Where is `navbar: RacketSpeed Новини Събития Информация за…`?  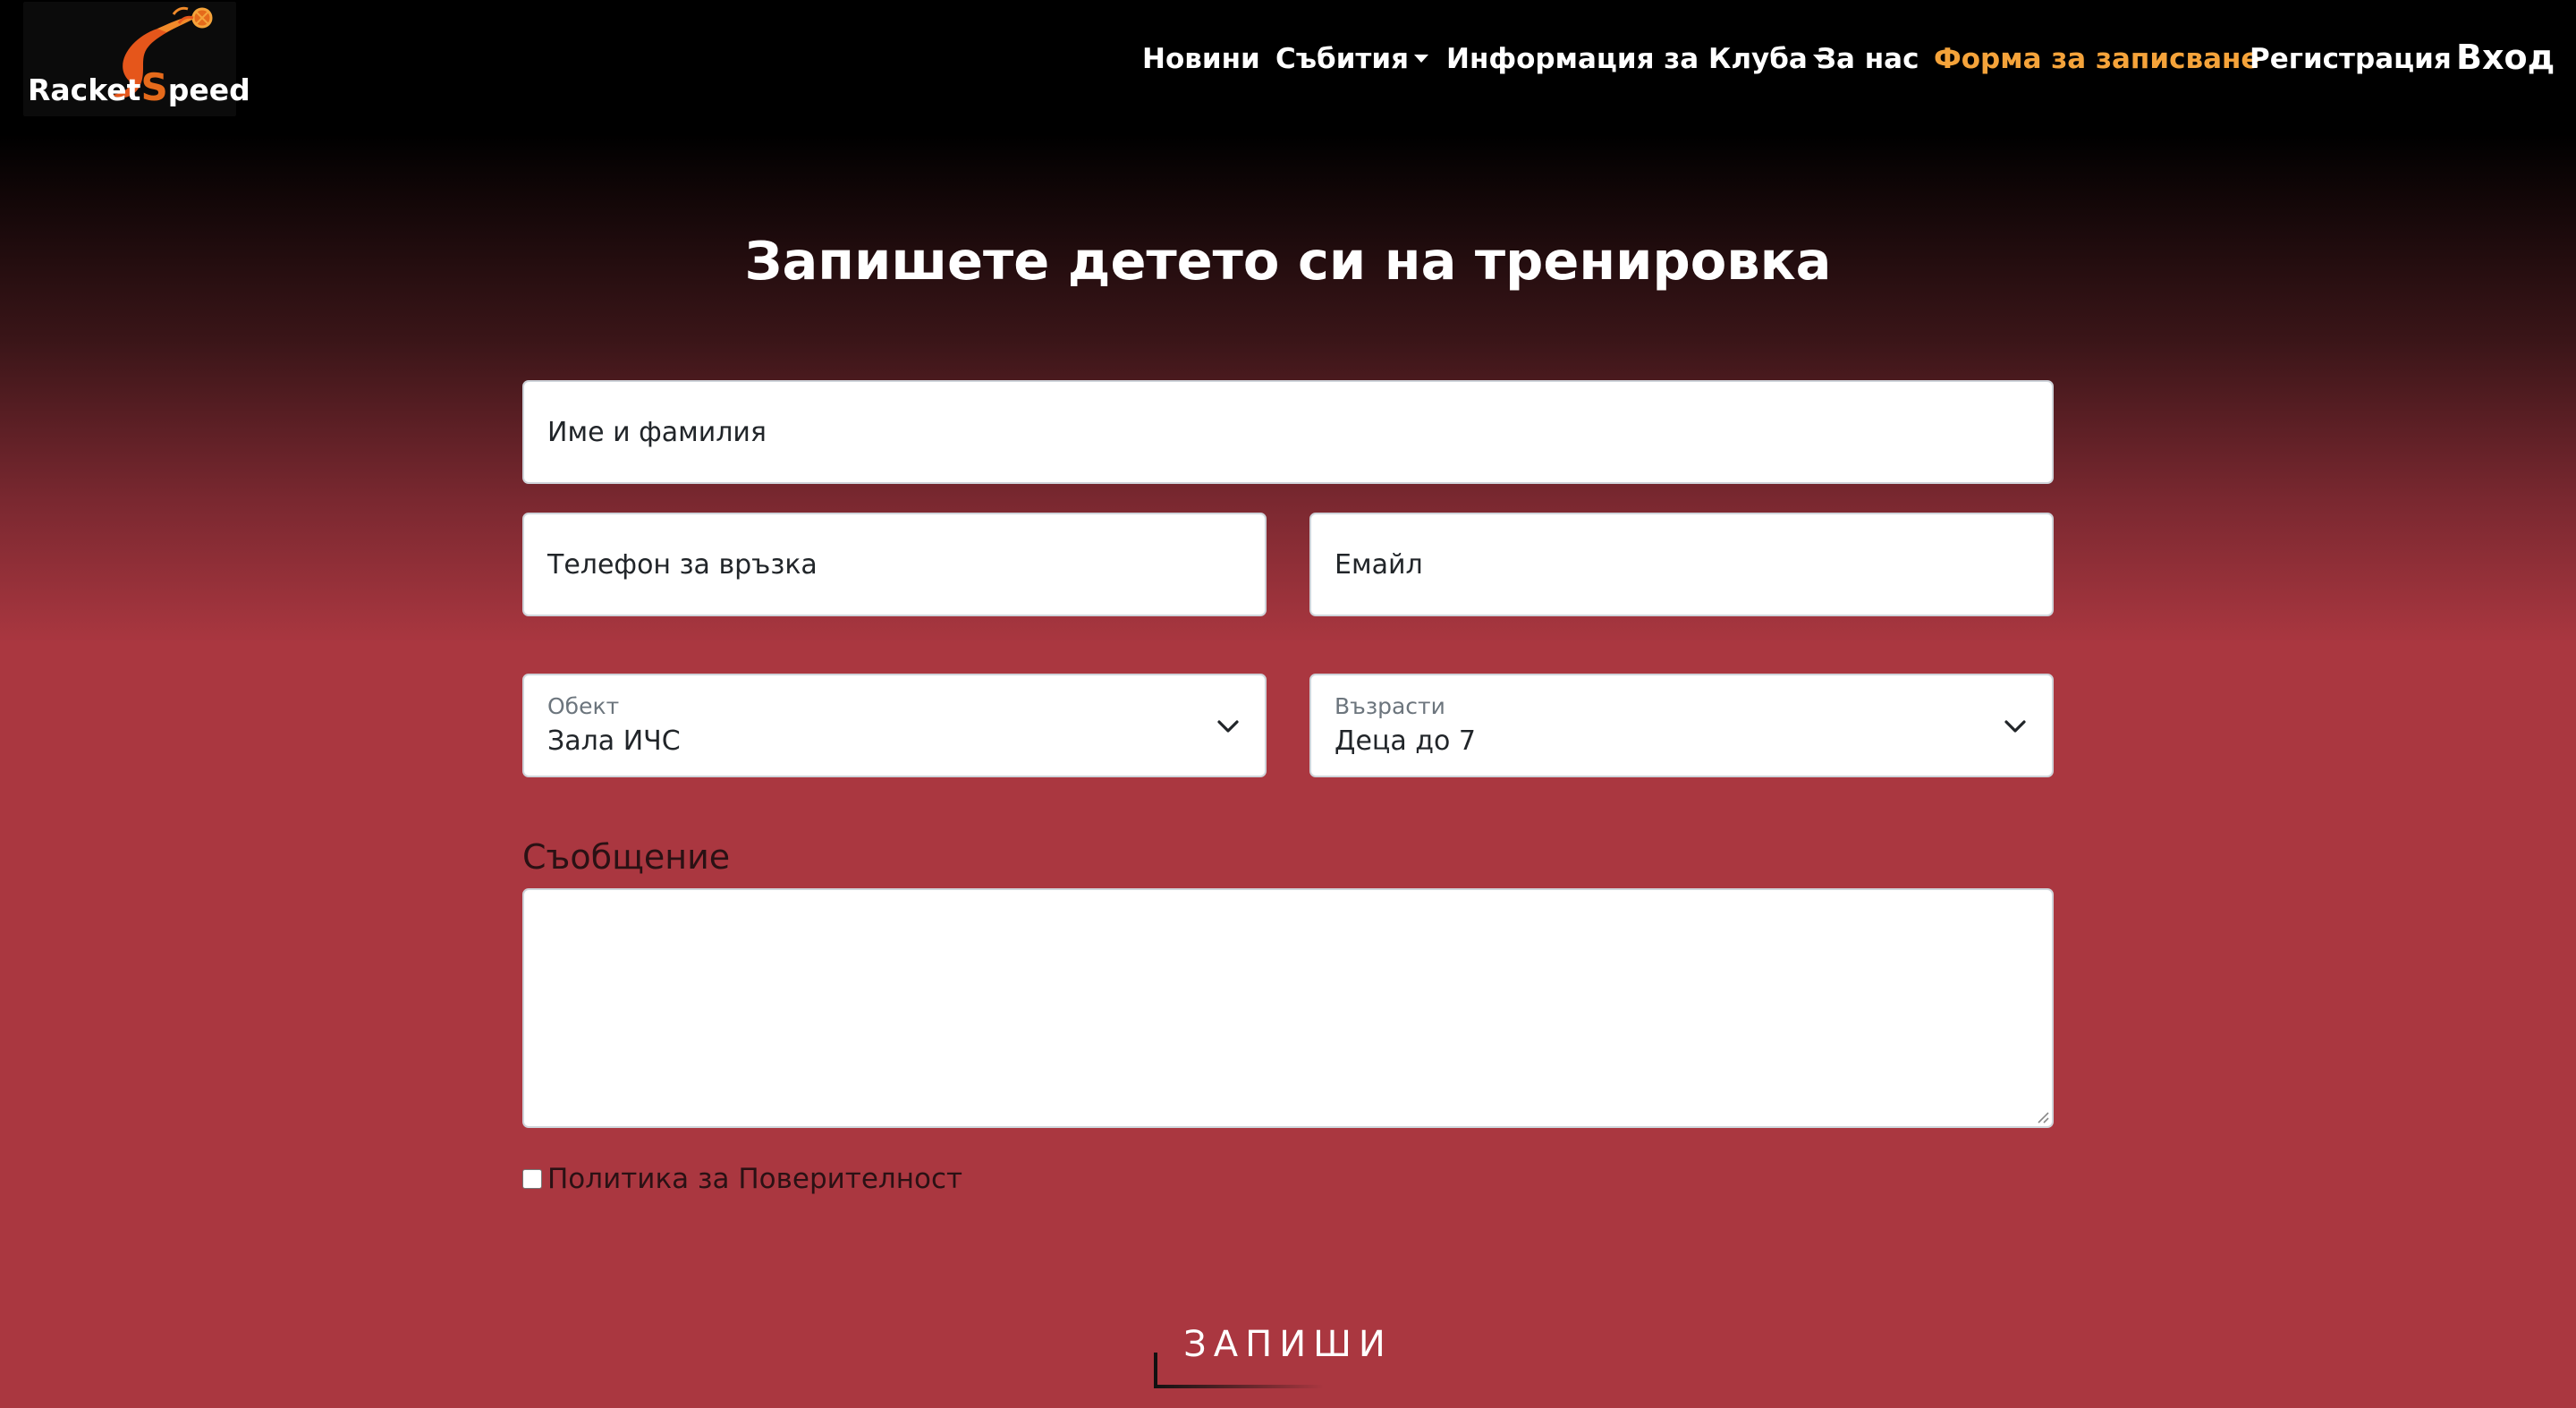
navbar: RacketSpeed Новини Събития Информация за… is located at coordinates (1288, 59).